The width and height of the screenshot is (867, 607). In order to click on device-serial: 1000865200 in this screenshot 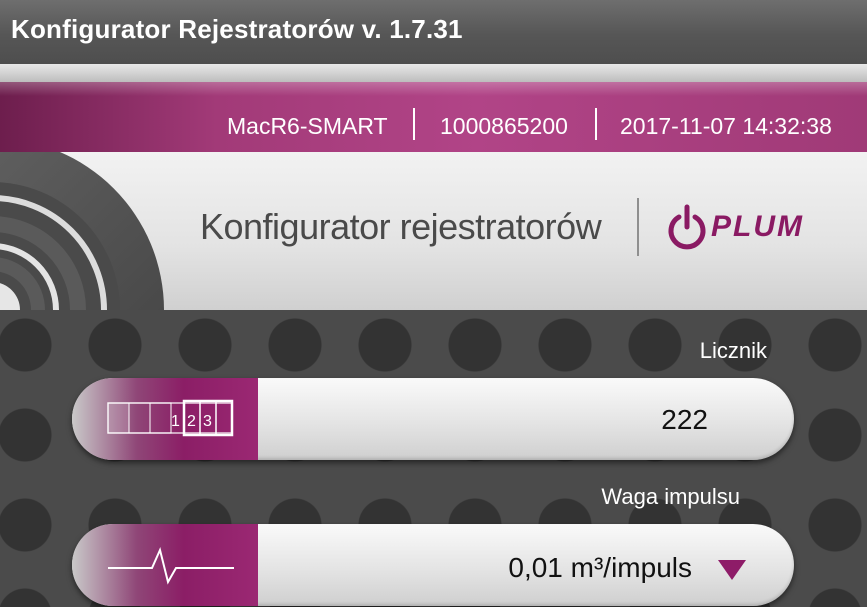, I will do `click(504, 126)`.